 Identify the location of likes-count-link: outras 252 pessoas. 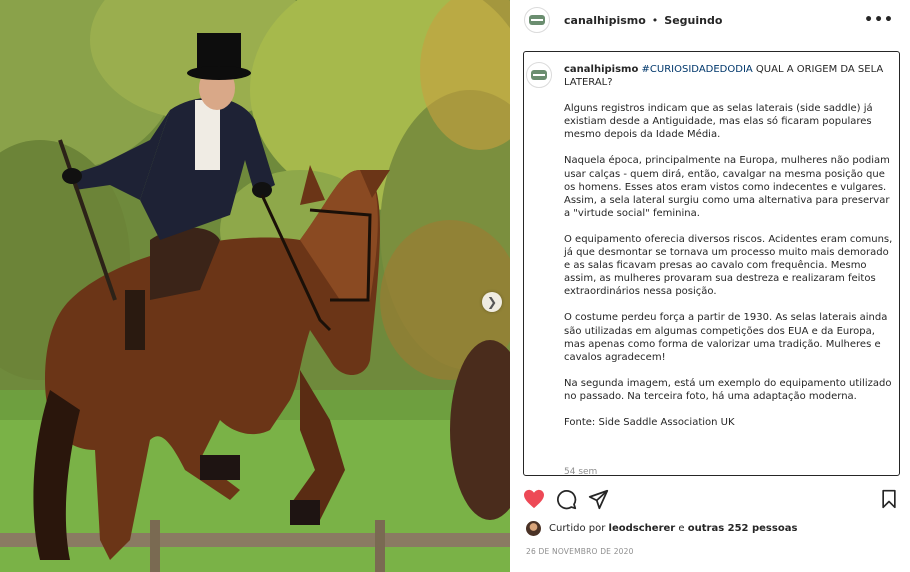
(743, 528).